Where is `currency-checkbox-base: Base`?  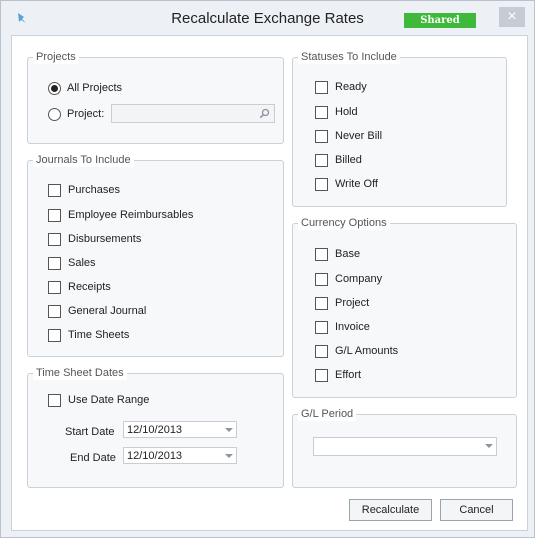 currency-checkbox-base: Base is located at coordinates (337, 254).